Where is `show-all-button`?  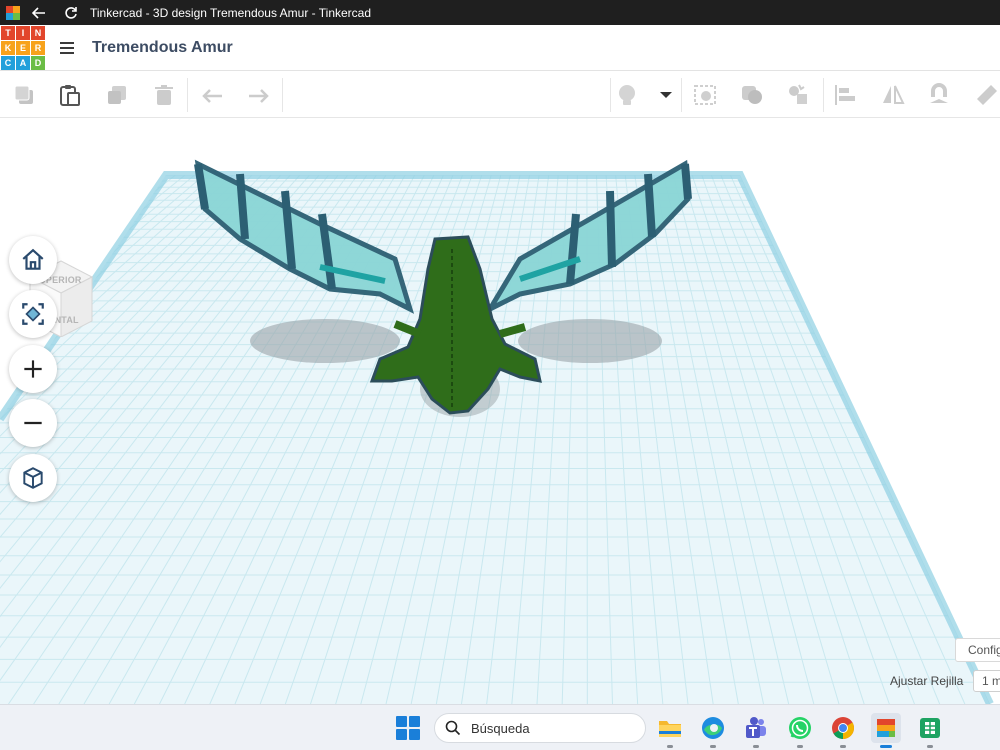
show-all-button is located at coordinates (705, 95).